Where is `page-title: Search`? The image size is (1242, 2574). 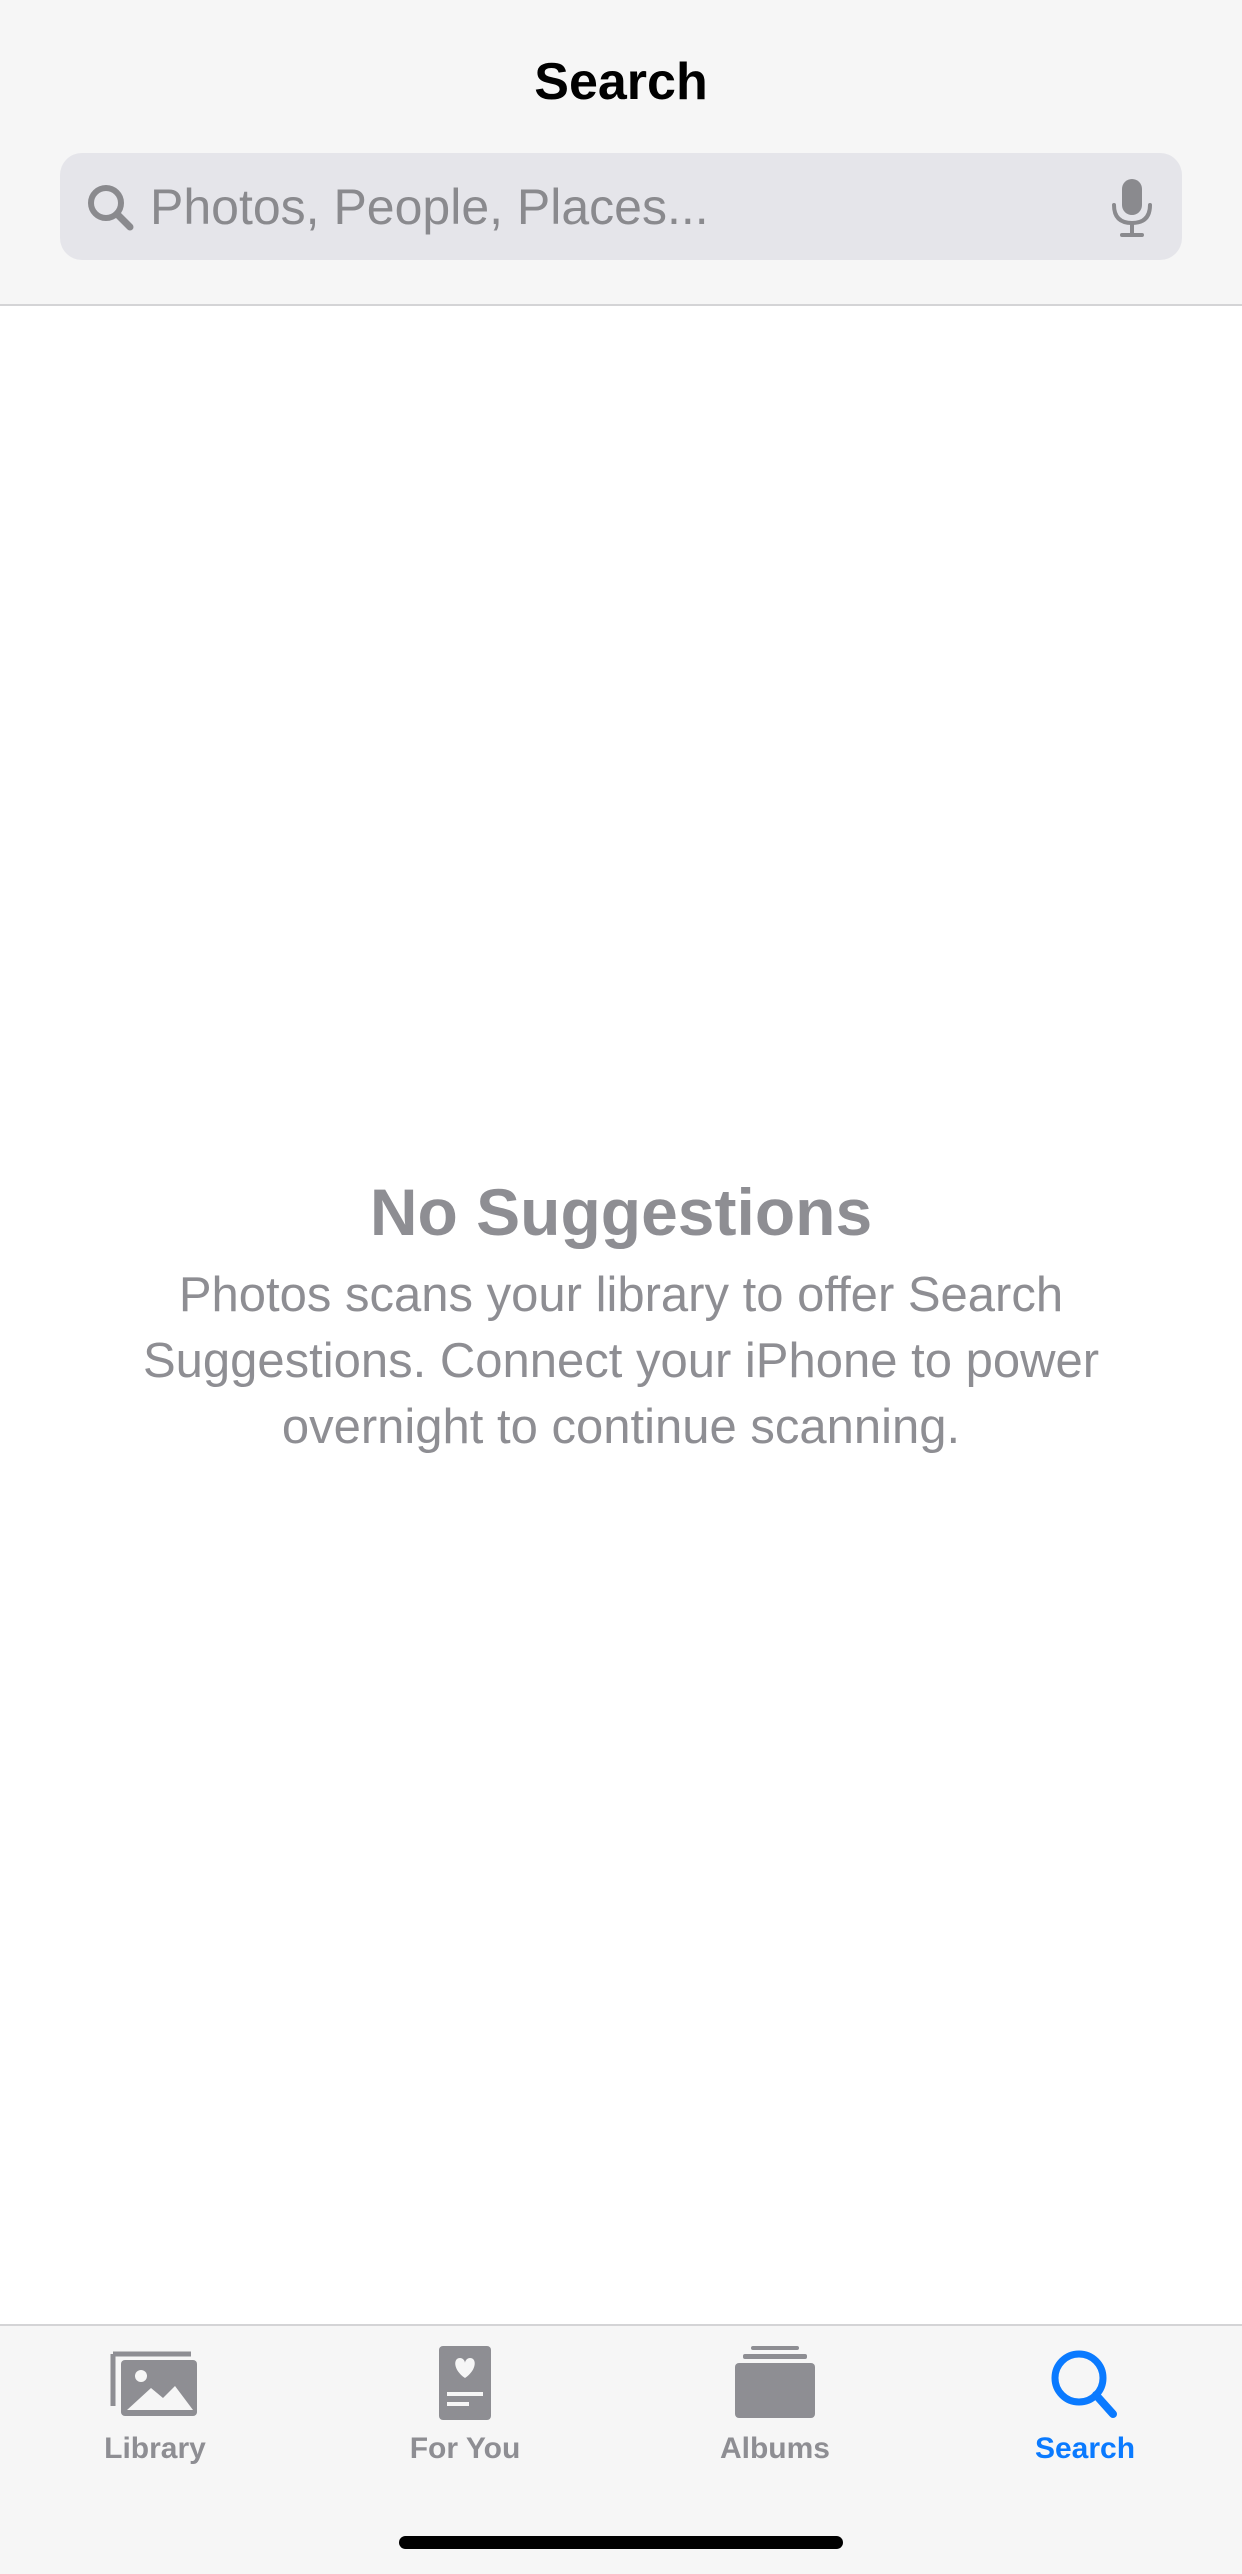
page-title: Search is located at coordinates (621, 82).